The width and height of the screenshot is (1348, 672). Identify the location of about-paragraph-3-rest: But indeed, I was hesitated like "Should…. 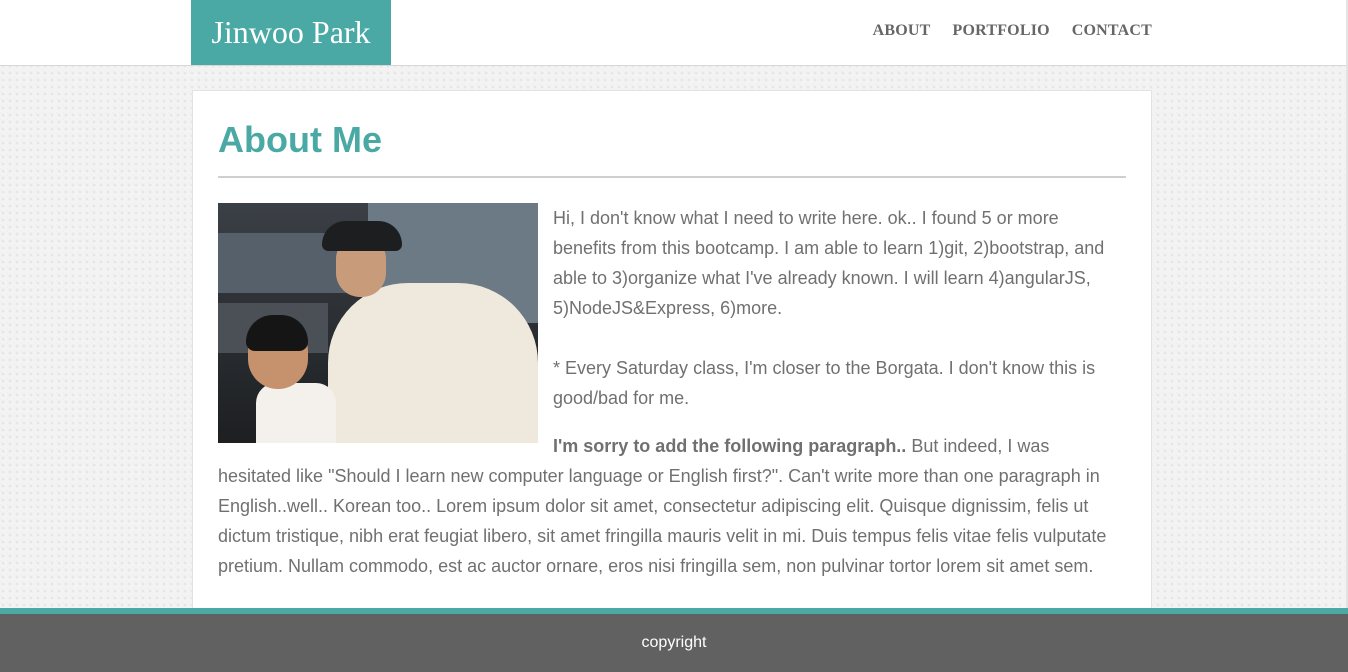
(662, 506).